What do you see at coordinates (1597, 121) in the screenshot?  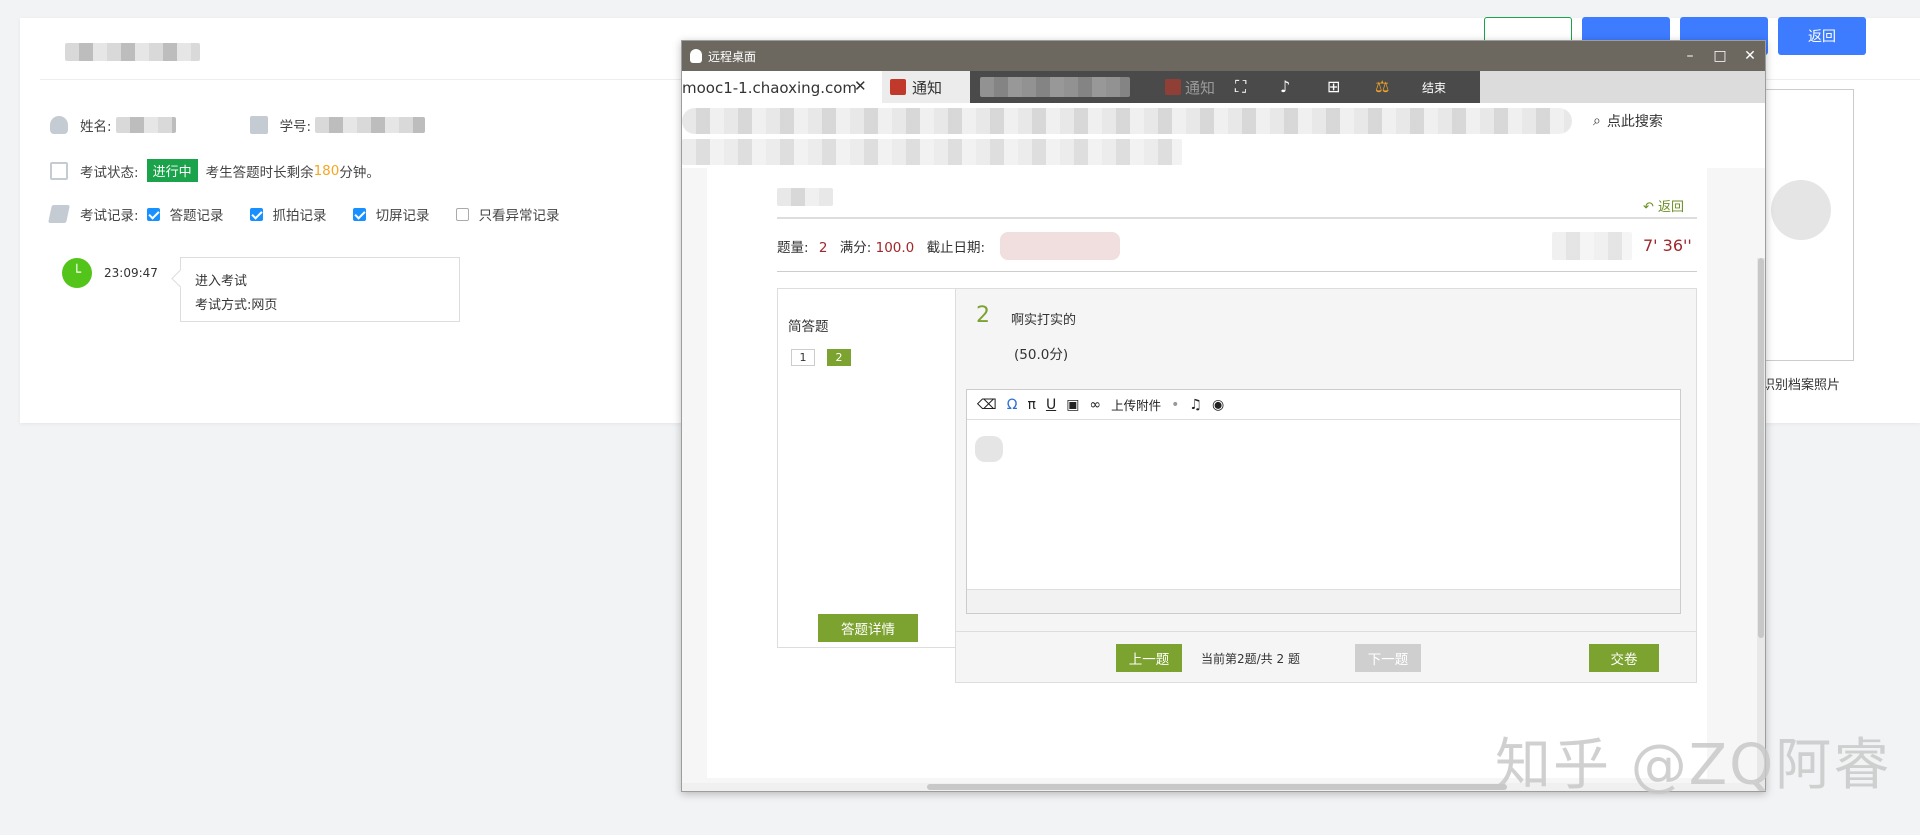 I see `search-icon: ⌕` at bounding box center [1597, 121].